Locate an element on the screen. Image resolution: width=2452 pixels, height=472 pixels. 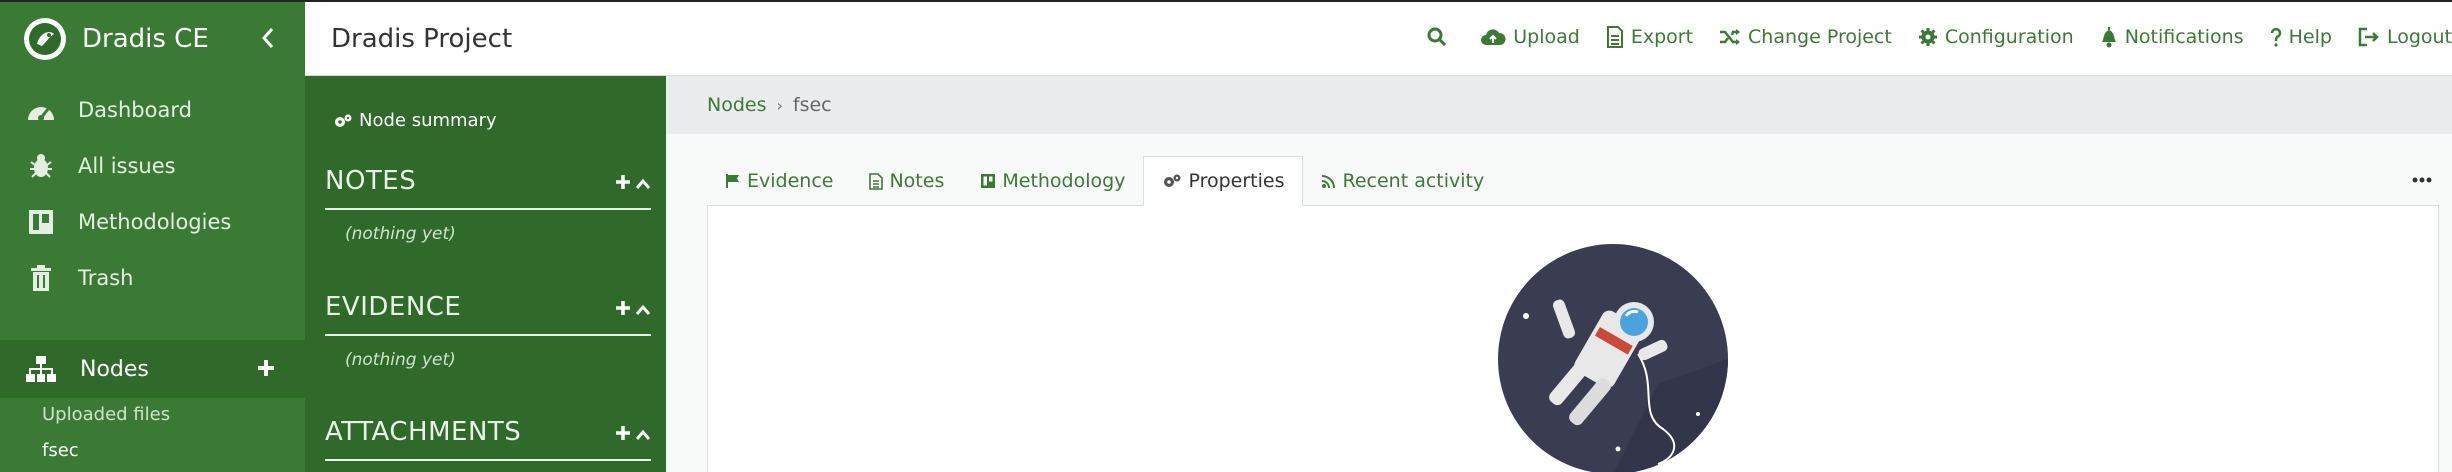
breadcrumb-nodes-link: Nodes is located at coordinates (737, 105).